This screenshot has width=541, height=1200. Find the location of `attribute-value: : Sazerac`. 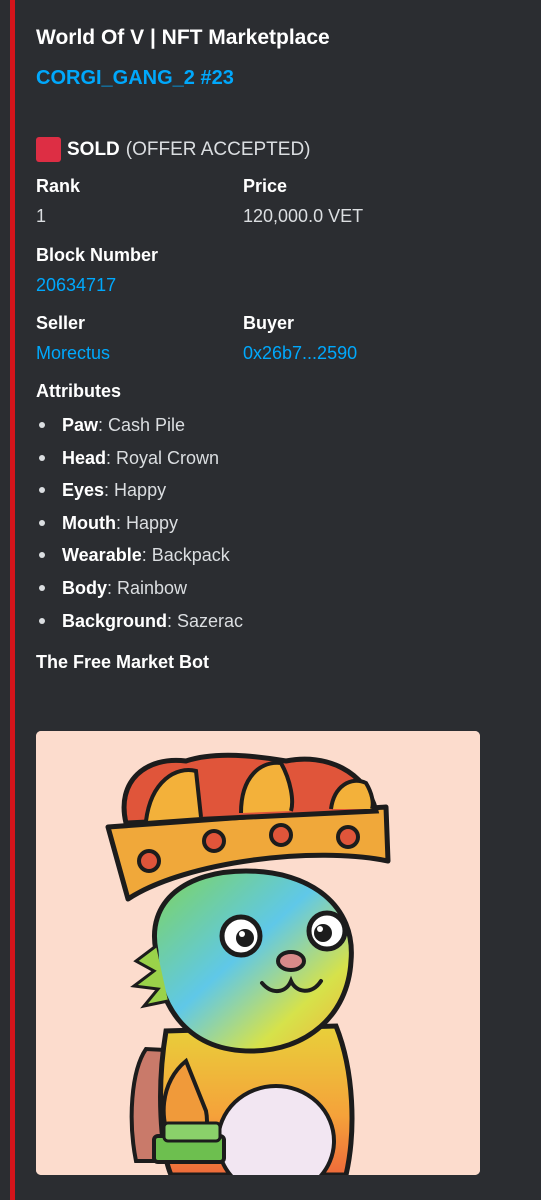

attribute-value: : Sazerac is located at coordinates (205, 620).